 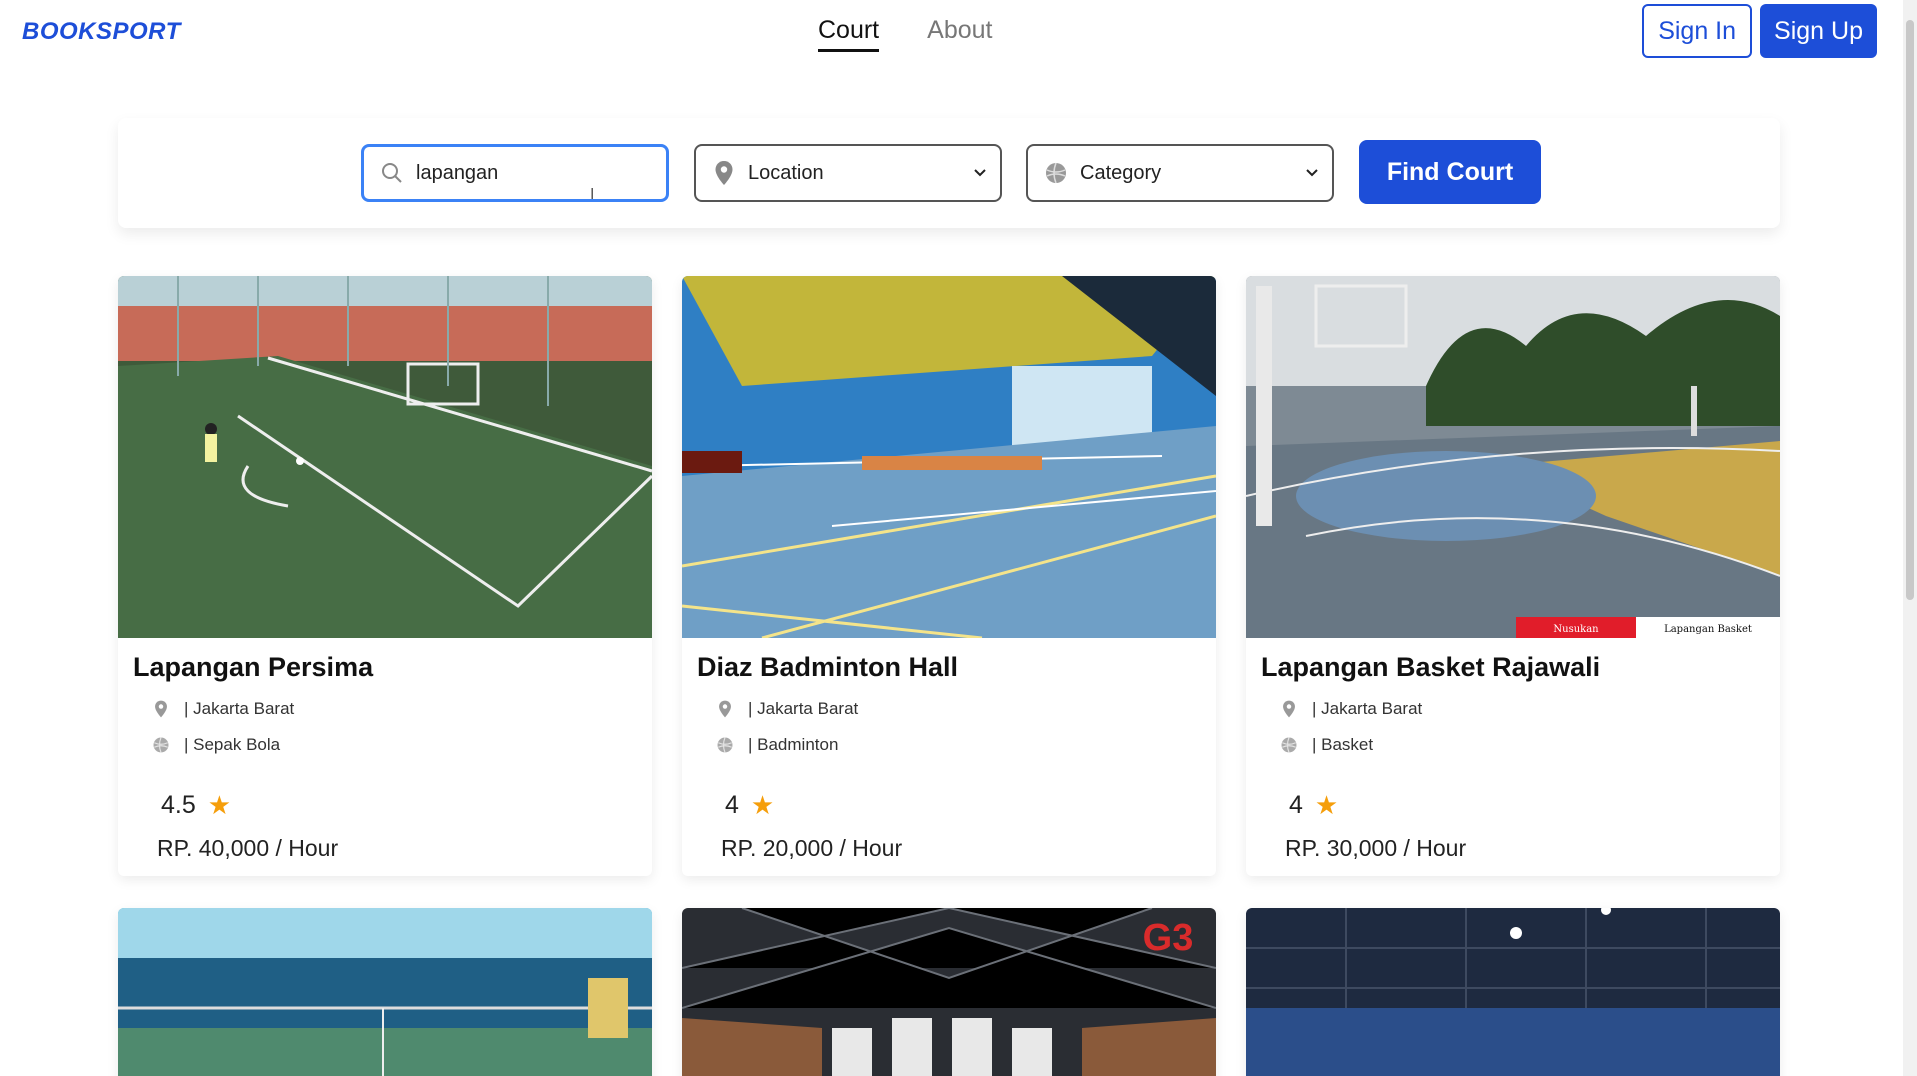 I want to click on category-select-label: Category, so click(x=1121, y=172).